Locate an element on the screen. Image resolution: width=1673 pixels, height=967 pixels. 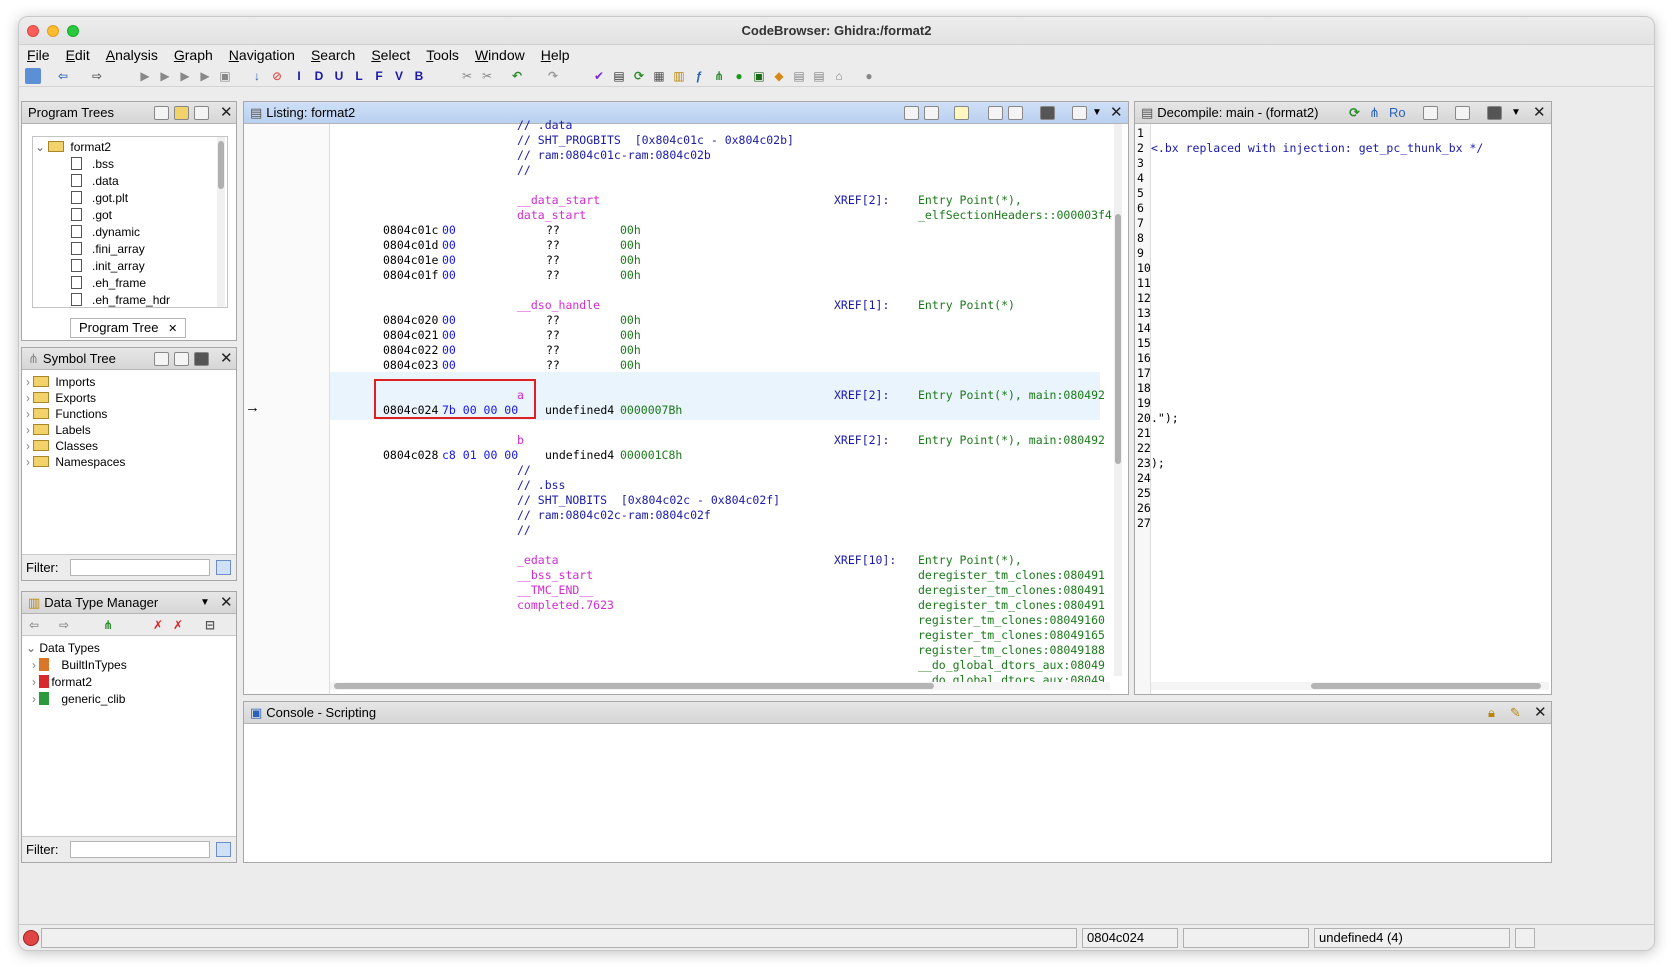
snapshot-icon is located at coordinates (201, 359).